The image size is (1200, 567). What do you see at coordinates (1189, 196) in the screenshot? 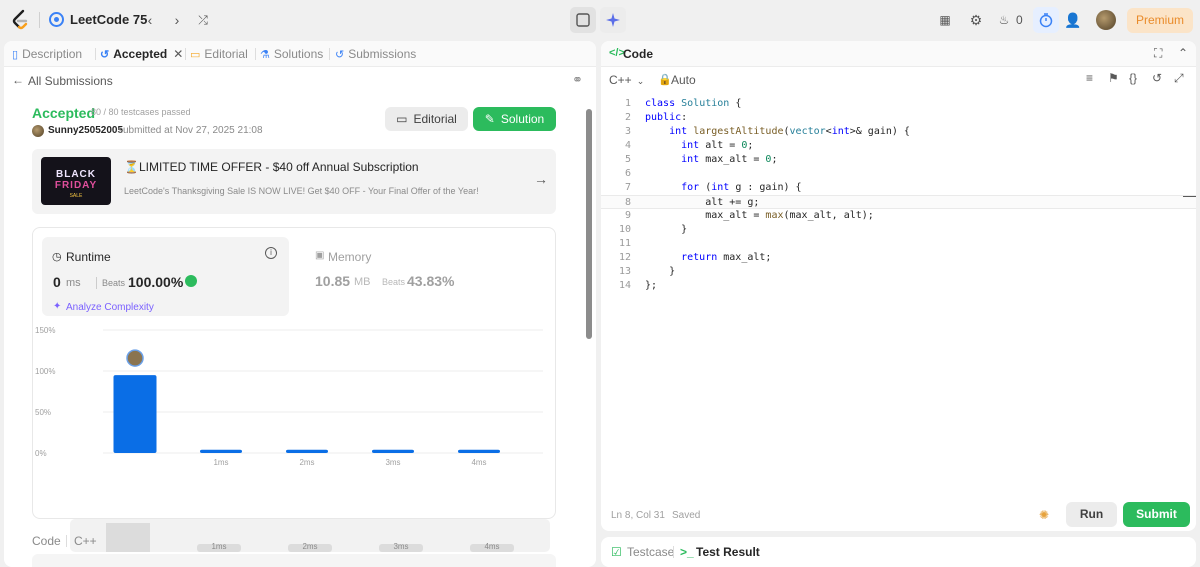
I see `scroll-marker` at bounding box center [1189, 196].